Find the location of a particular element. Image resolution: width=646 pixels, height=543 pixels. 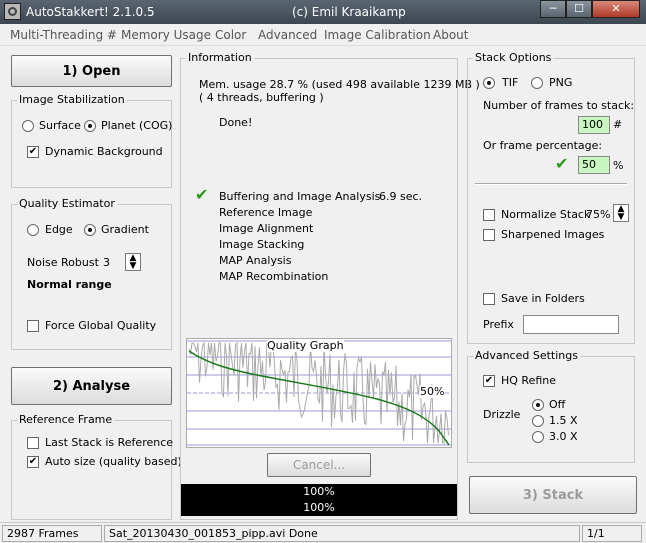

frame-percentage-label: Or frame percentage: is located at coordinates (543, 145).